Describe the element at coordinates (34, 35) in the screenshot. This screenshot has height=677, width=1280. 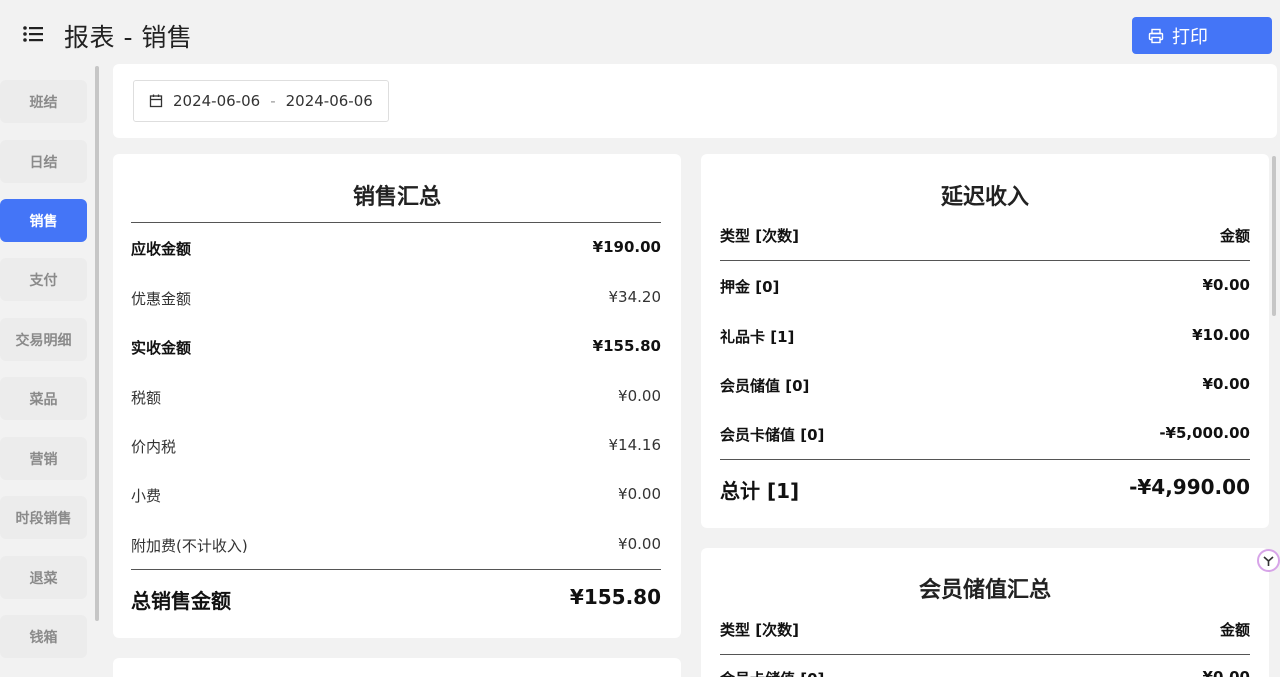
I see `menu-icon` at that location.